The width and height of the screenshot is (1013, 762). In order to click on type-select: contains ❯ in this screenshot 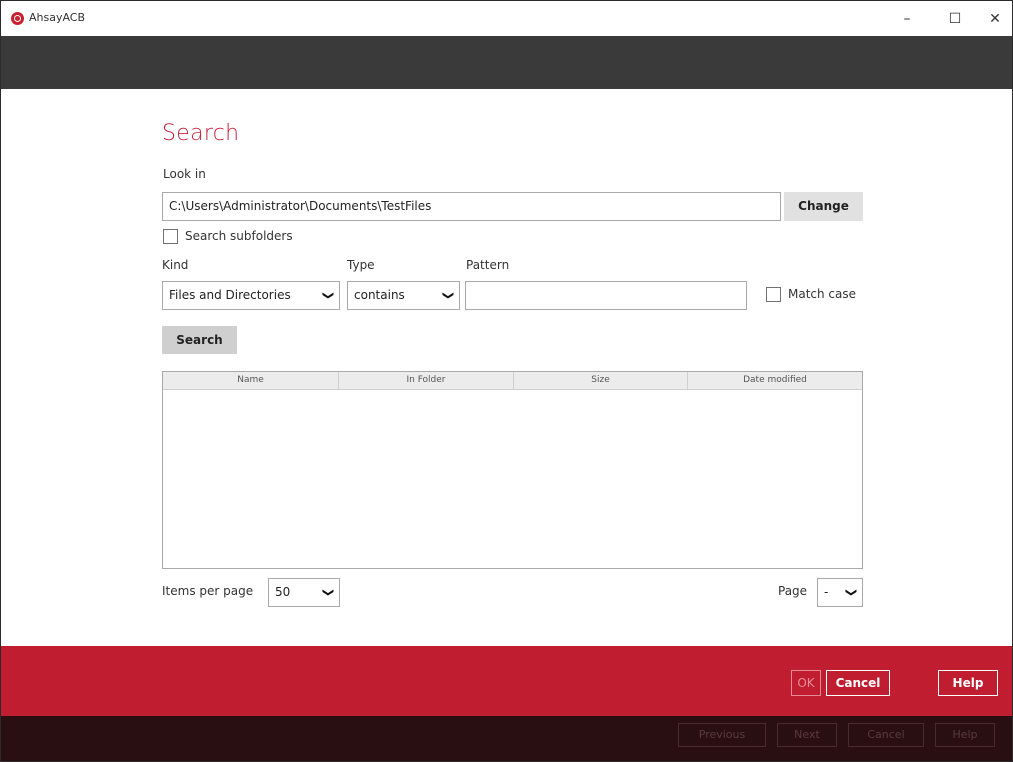, I will do `click(403, 295)`.